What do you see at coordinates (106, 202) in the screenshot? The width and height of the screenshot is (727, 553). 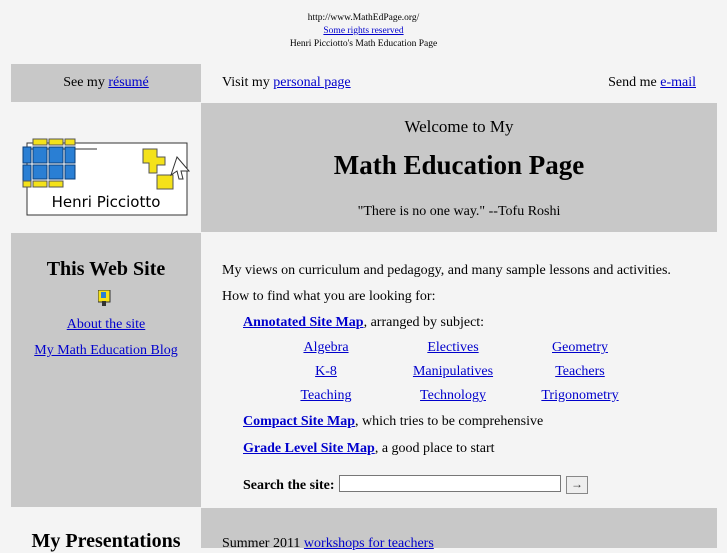 I see `logo-name: Henri Picciotto` at bounding box center [106, 202].